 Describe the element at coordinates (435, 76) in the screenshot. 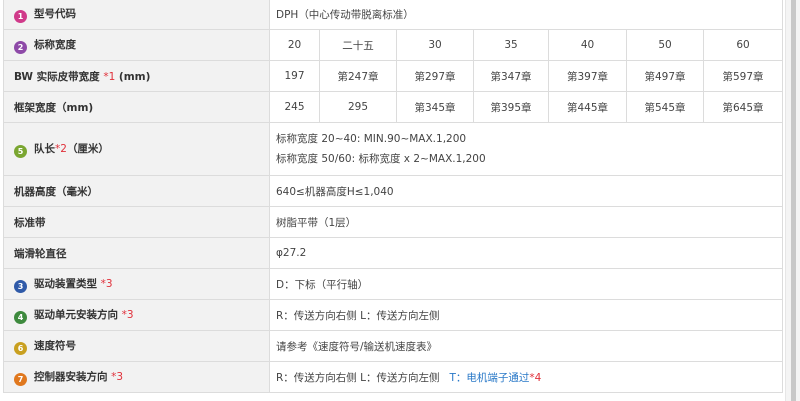

I see `bw-cell: 第297章` at that location.